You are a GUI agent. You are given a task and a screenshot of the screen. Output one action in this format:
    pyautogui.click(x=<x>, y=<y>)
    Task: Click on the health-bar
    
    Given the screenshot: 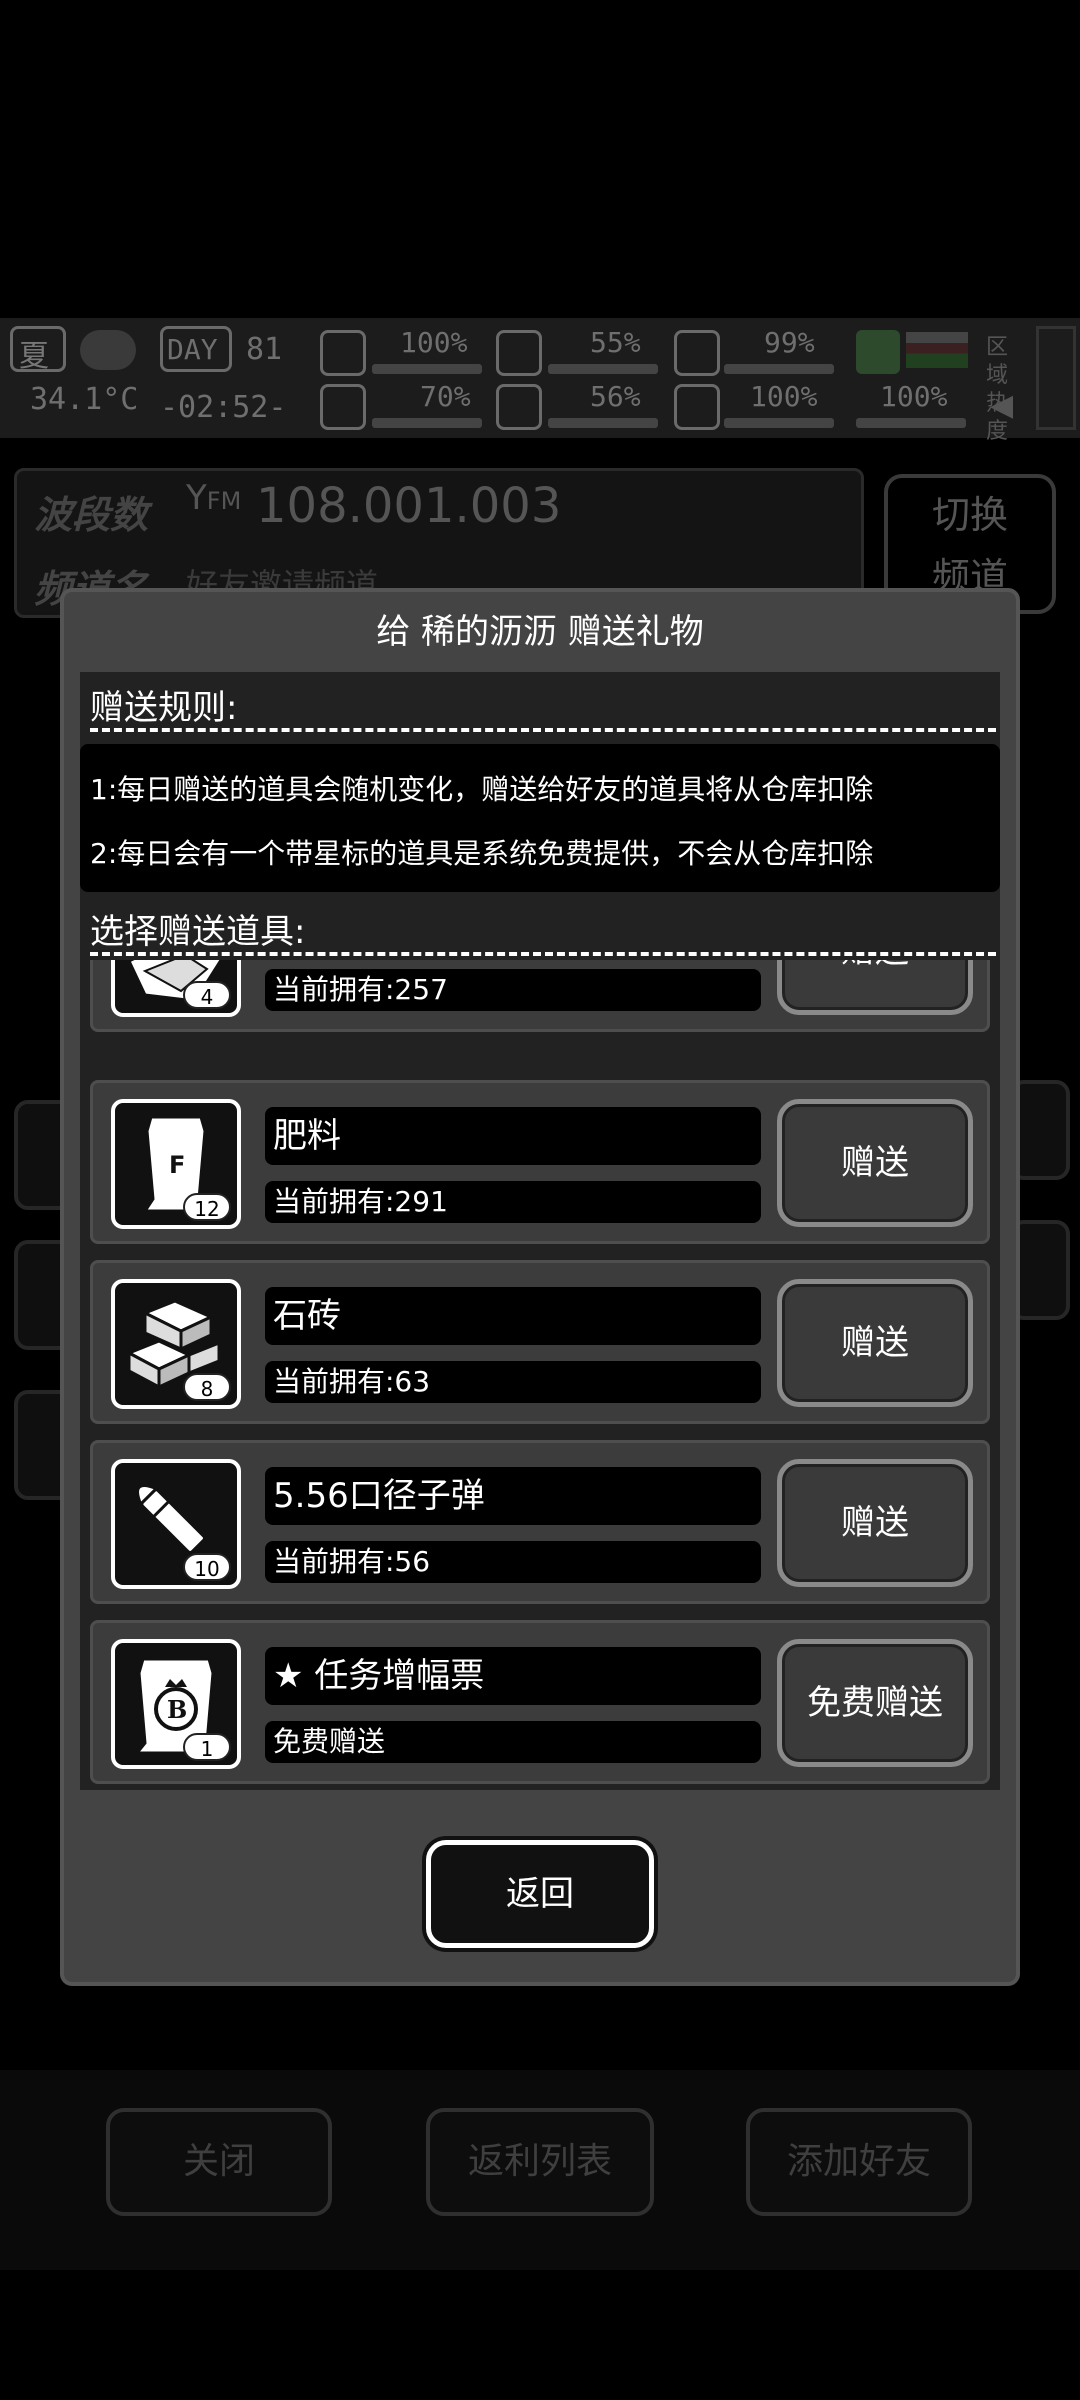 What is the action you would take?
    pyautogui.click(x=427, y=369)
    